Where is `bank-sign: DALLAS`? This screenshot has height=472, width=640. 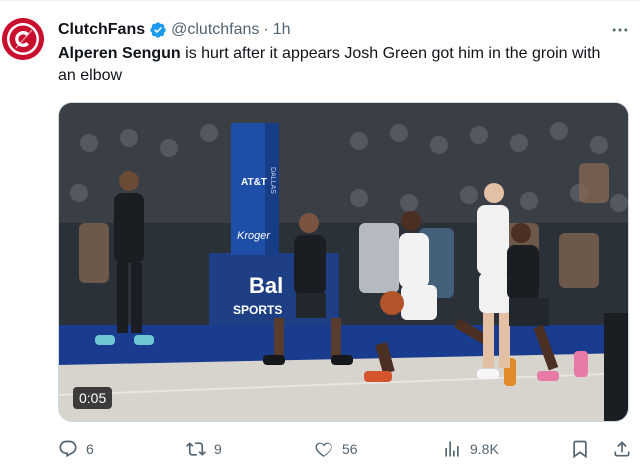 bank-sign: DALLAS is located at coordinates (272, 180).